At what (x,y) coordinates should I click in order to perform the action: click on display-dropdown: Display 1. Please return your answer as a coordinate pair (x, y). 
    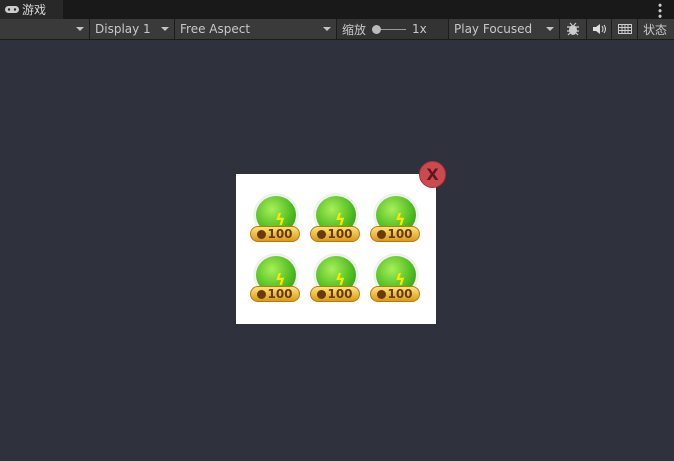
    Looking at the image, I should click on (132, 29).